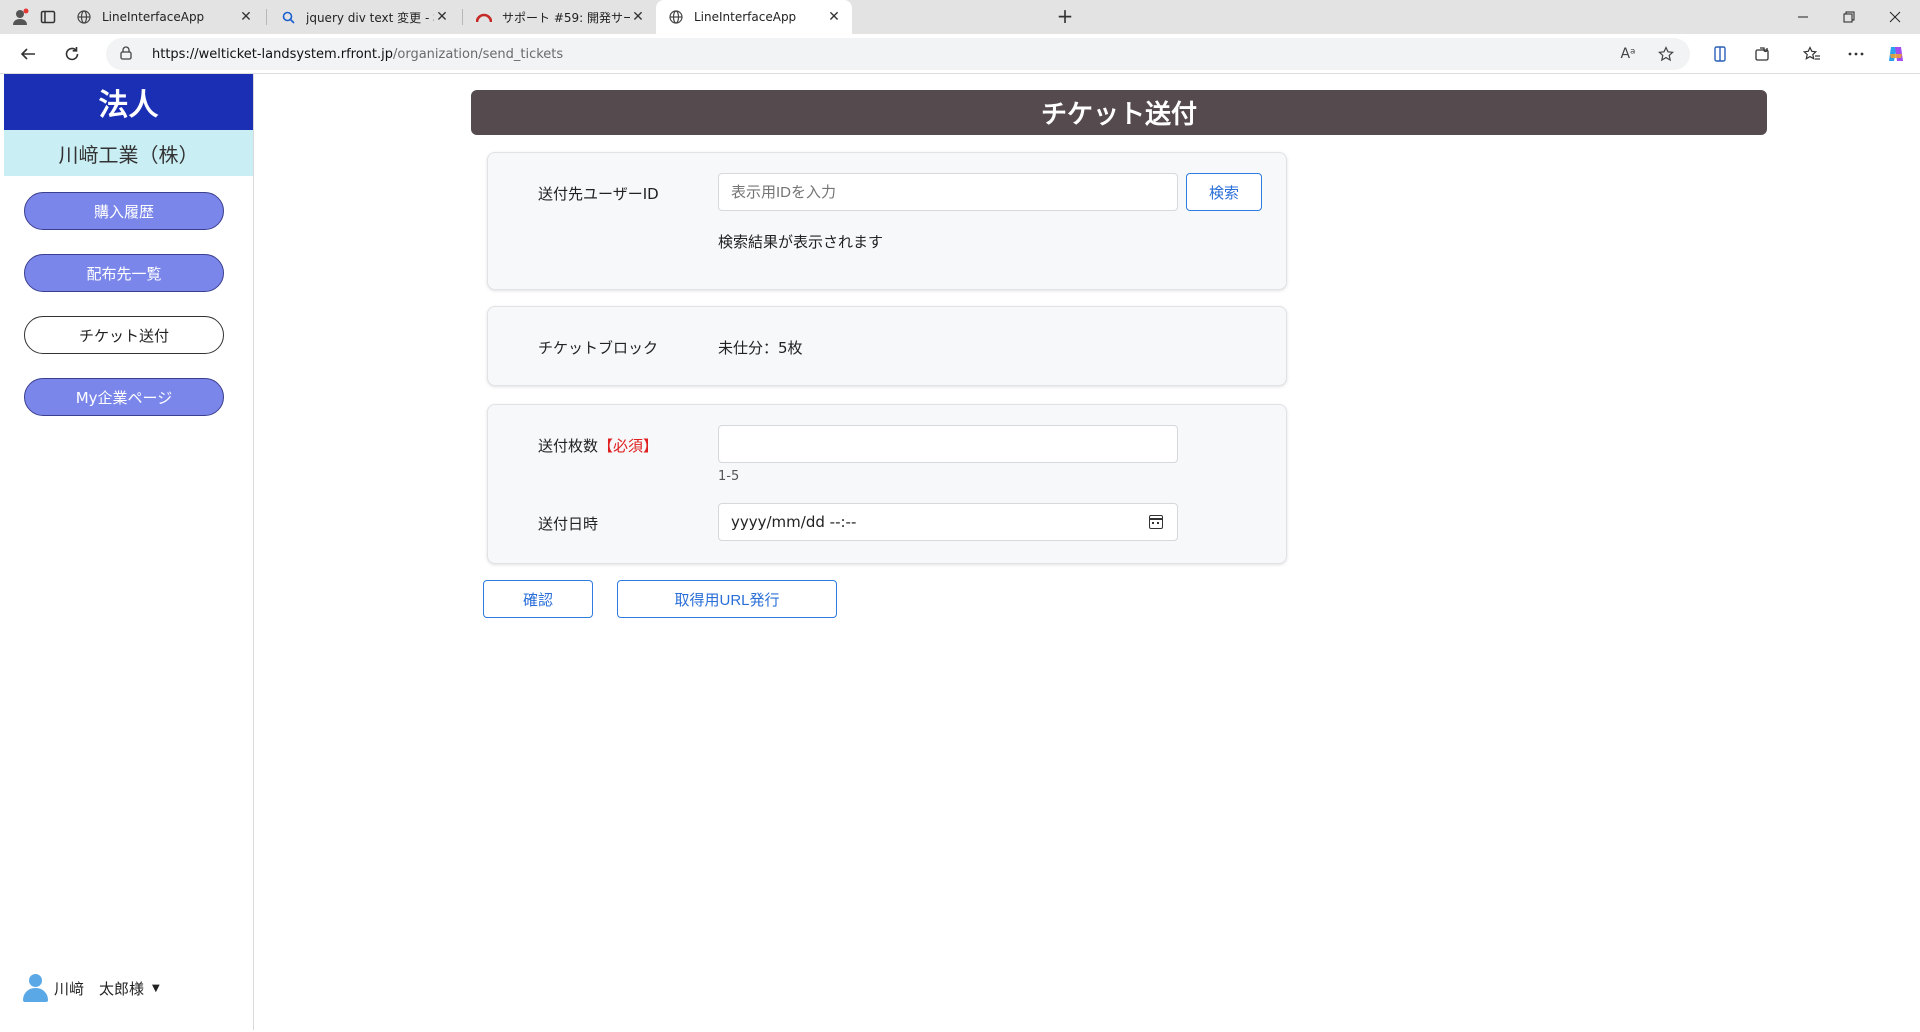 The width and height of the screenshot is (1920, 1032). I want to click on sidebar-brand: 法人, so click(128, 102).